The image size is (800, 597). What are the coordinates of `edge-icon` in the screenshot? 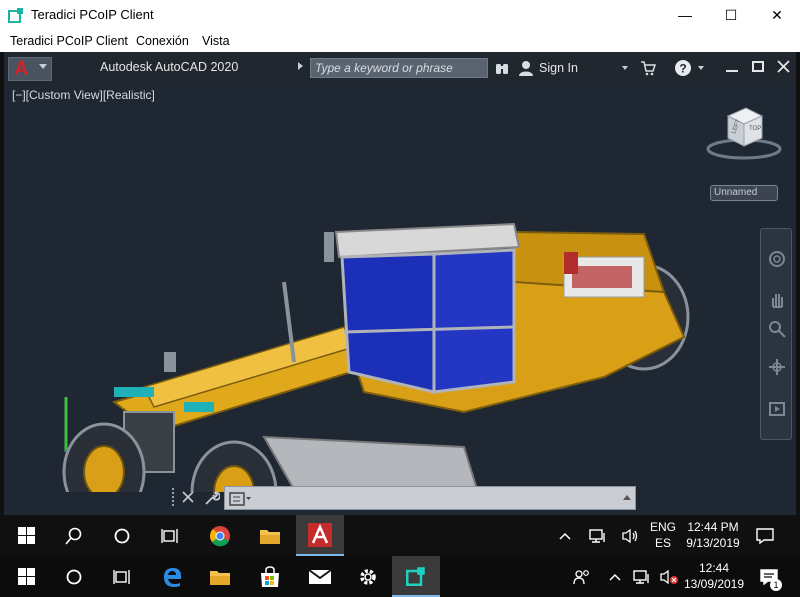 It's located at (172, 577).